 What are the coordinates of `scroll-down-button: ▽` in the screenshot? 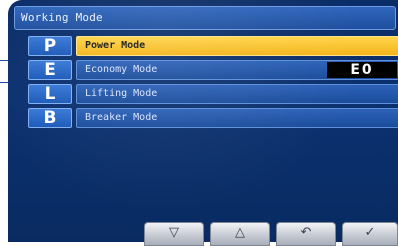 It's located at (174, 234).